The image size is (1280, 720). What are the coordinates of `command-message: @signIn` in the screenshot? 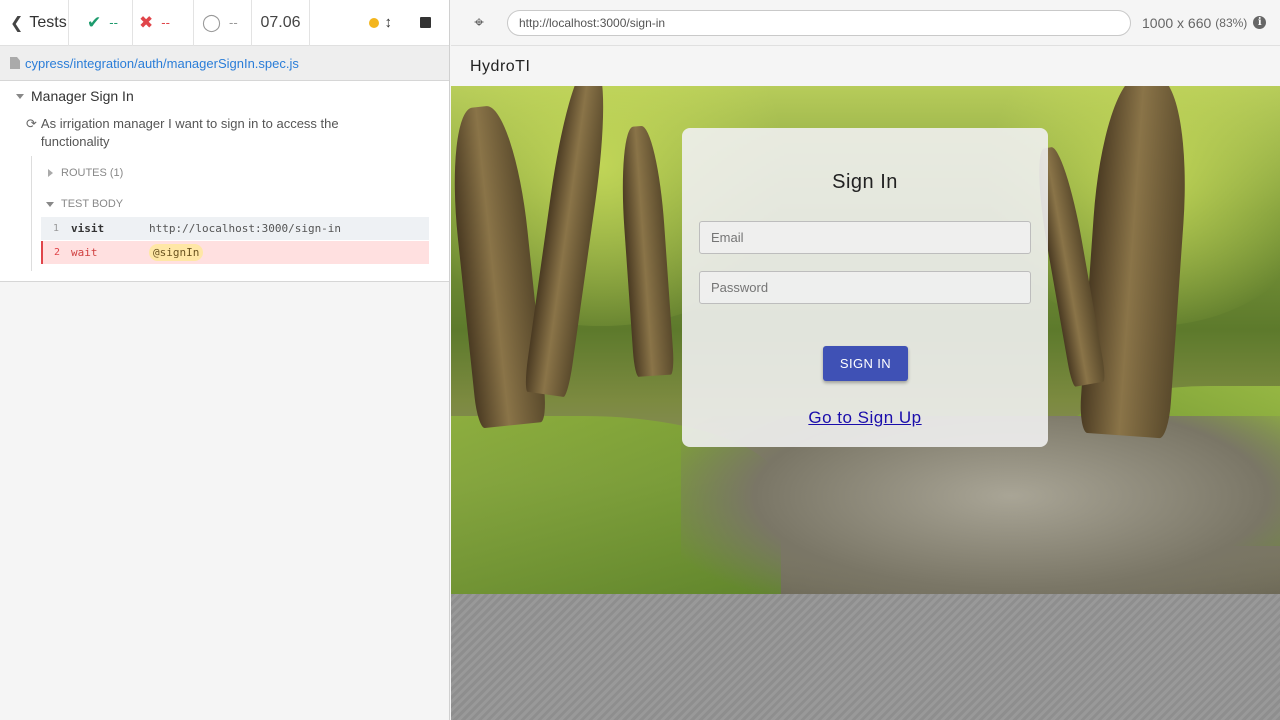 It's located at (176, 252).